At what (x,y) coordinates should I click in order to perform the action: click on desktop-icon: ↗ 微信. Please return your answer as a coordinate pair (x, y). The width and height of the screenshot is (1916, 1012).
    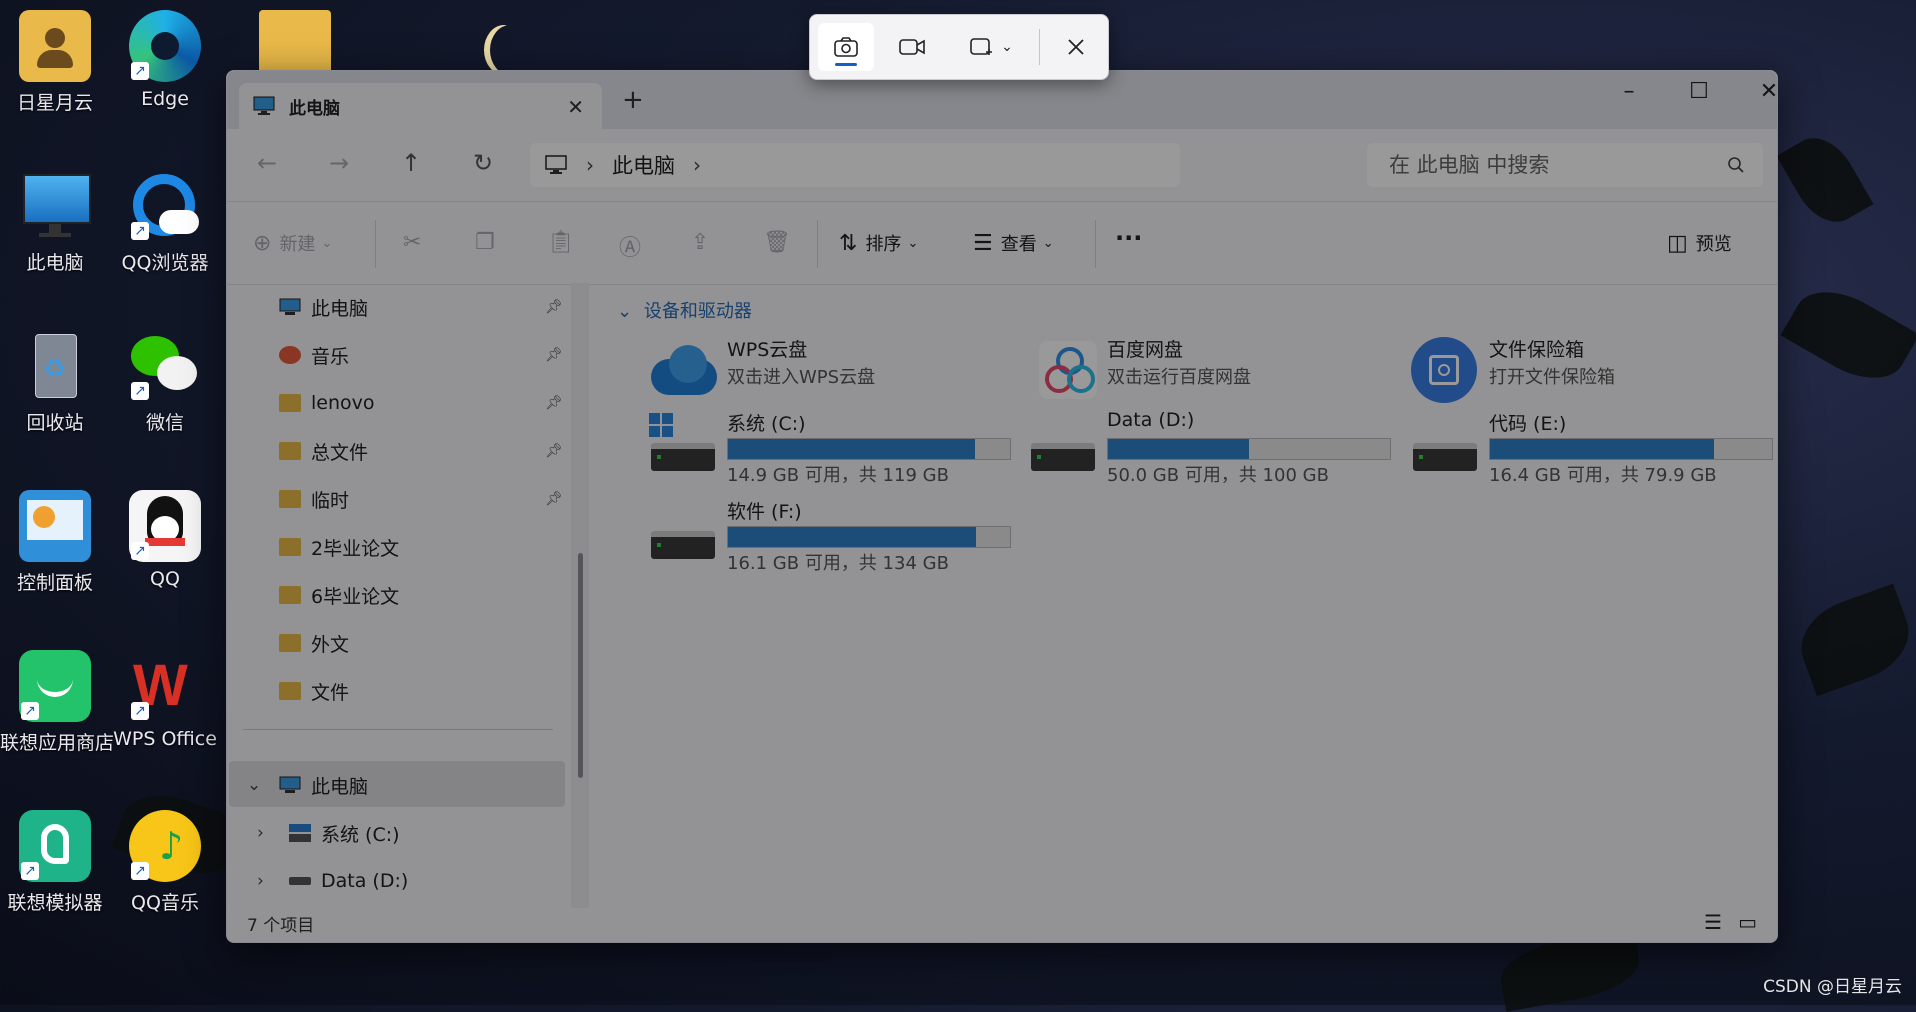
    Looking at the image, I should click on (165, 382).